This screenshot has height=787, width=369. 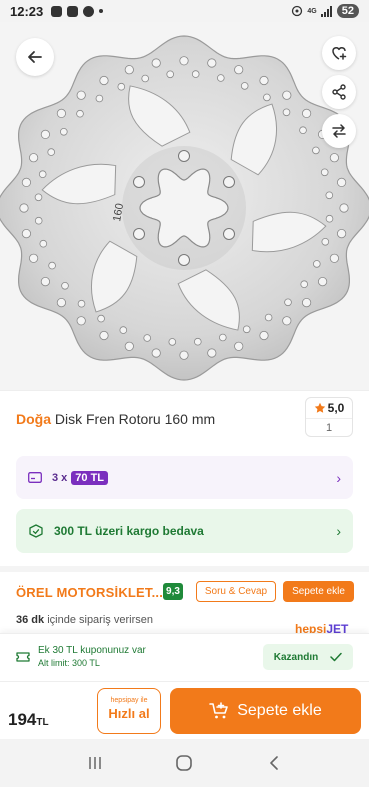 I want to click on status-right: 4G 52, so click(x=325, y=11).